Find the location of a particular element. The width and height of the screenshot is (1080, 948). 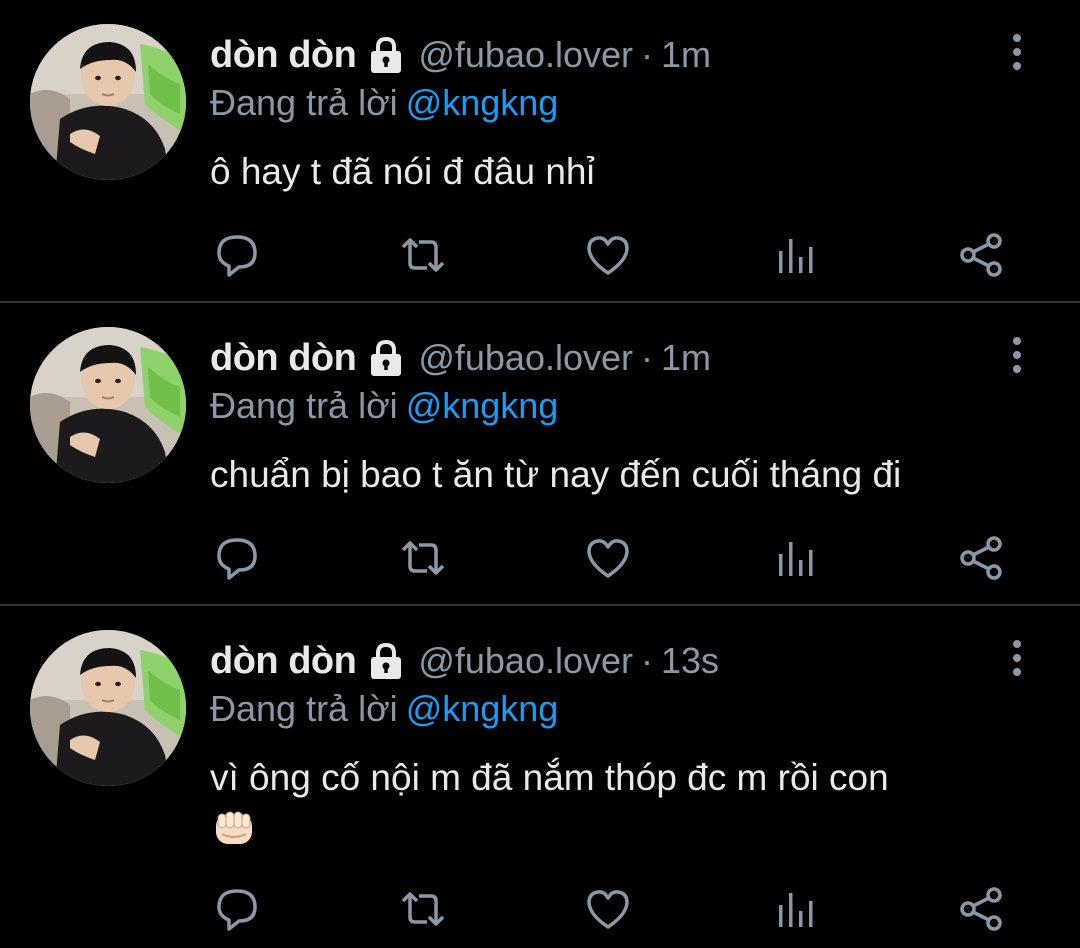

tweet-text-container: vì ông cố nội m đã nắm thóp đc m rồi con is located at coordinates (620, 803).